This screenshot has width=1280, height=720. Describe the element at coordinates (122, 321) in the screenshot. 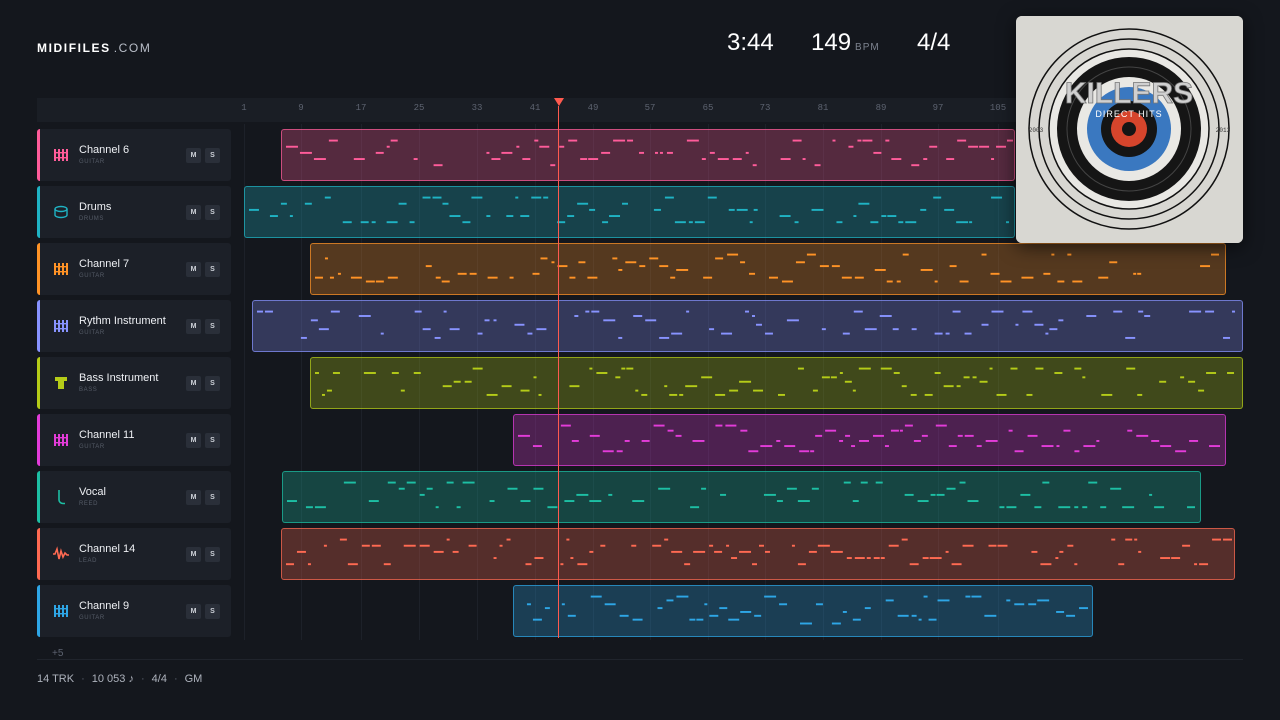

I see `track-name: Rythm Instrument` at that location.